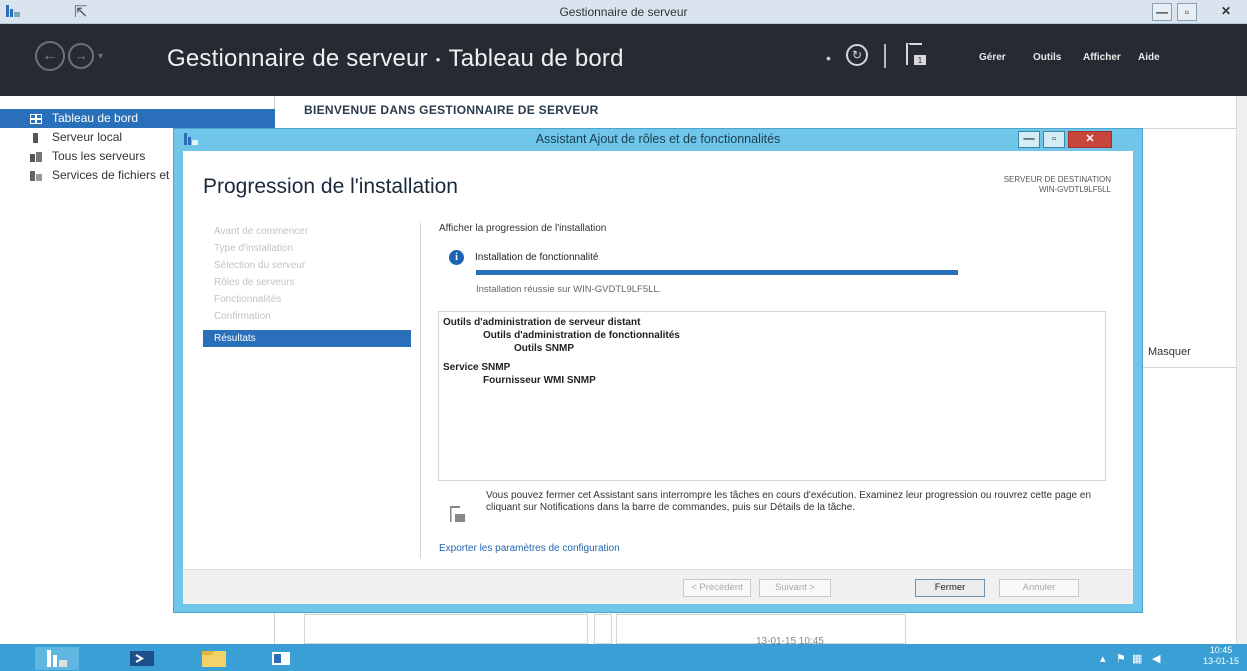 This screenshot has width=1247, height=671. I want to click on notifications-flag-icon: 1, so click(916, 54).